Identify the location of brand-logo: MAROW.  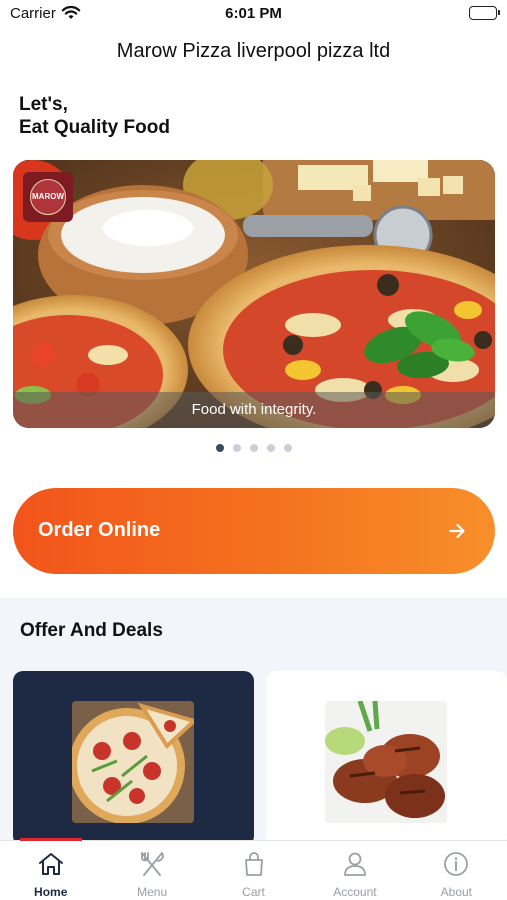
(48, 197).